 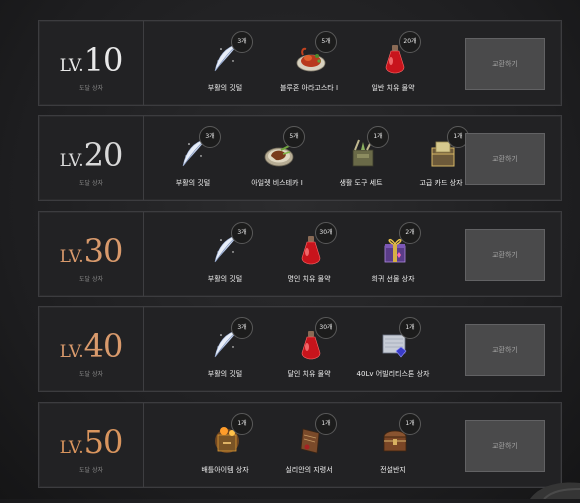 I want to click on level-cell: LV.30 도달 상자, so click(x=91, y=254).